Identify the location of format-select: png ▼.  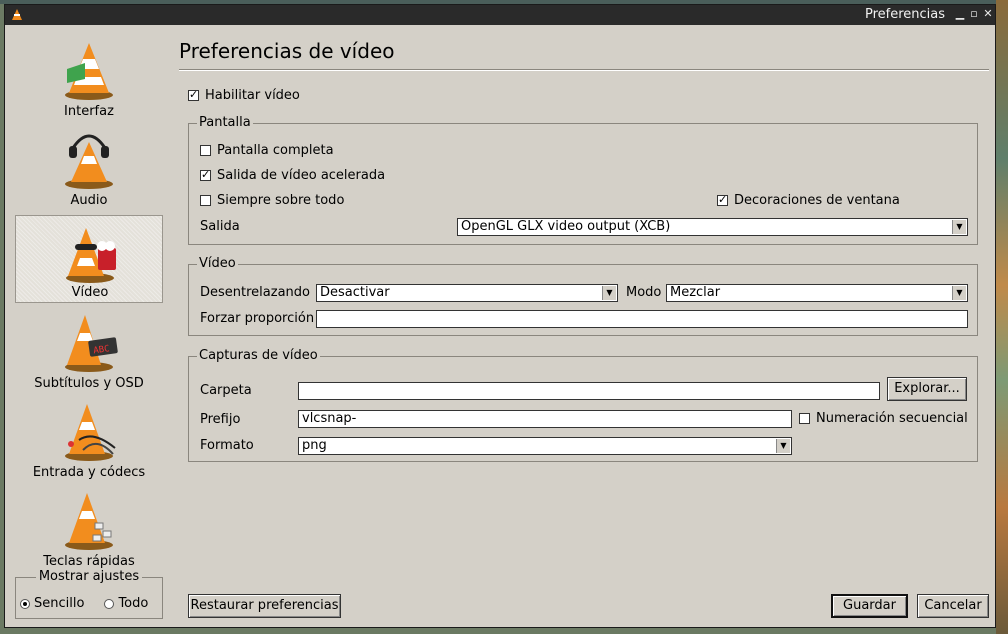
(545, 446).